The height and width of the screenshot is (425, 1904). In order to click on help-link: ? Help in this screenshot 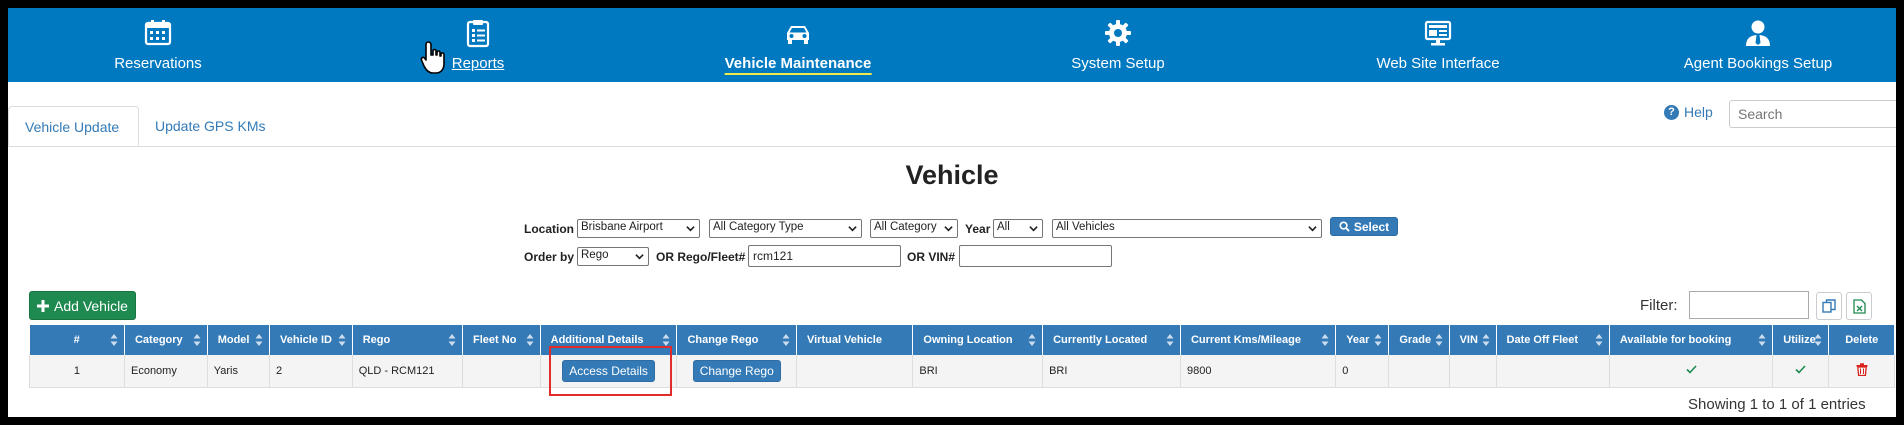, I will do `click(1688, 112)`.